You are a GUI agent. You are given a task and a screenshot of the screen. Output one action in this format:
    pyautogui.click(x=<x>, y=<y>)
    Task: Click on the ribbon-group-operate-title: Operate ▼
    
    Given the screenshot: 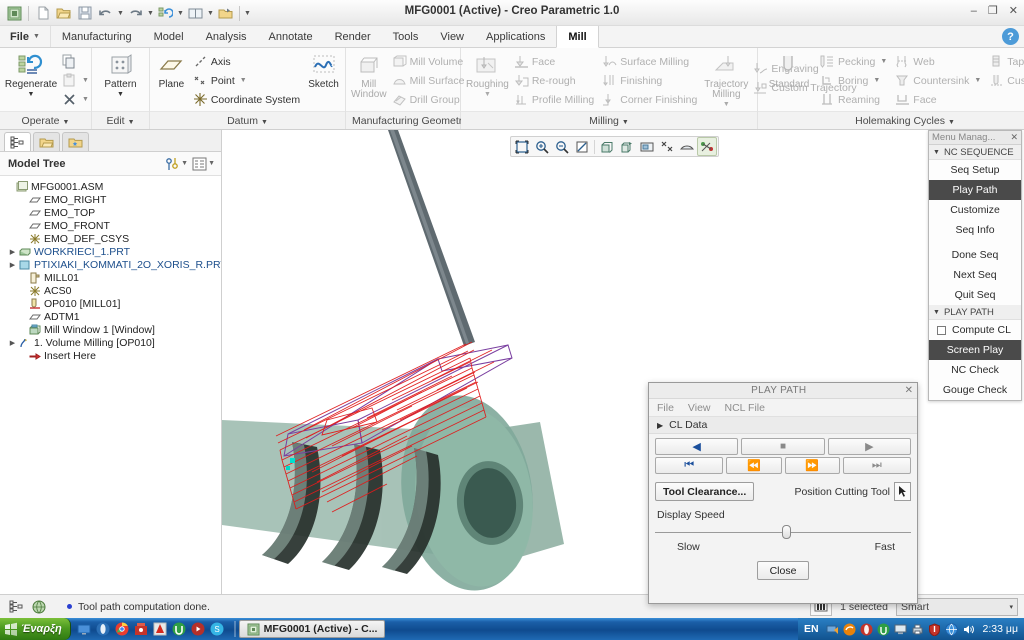 What is the action you would take?
    pyautogui.click(x=45, y=120)
    